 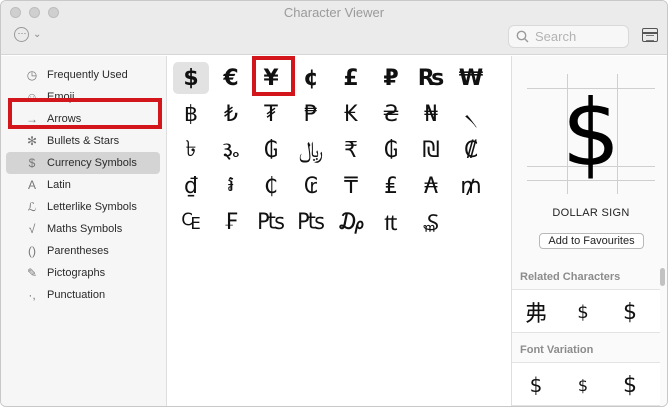 What do you see at coordinates (471, 78) in the screenshot?
I see `character-cell: ₩` at bounding box center [471, 78].